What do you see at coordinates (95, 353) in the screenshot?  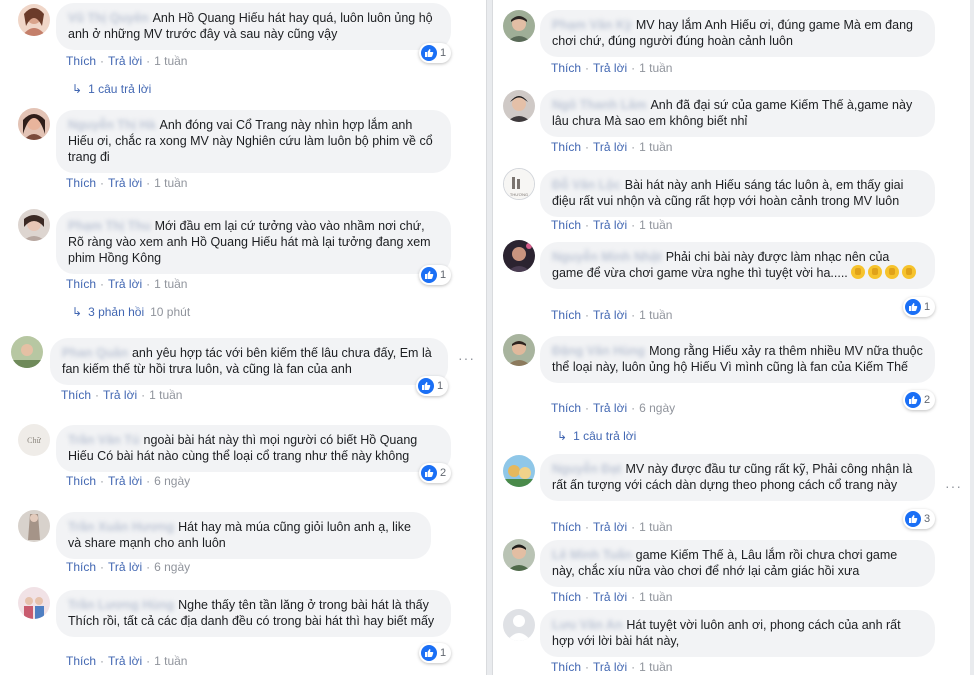 I see `commenter-name: Phan Quân` at bounding box center [95, 353].